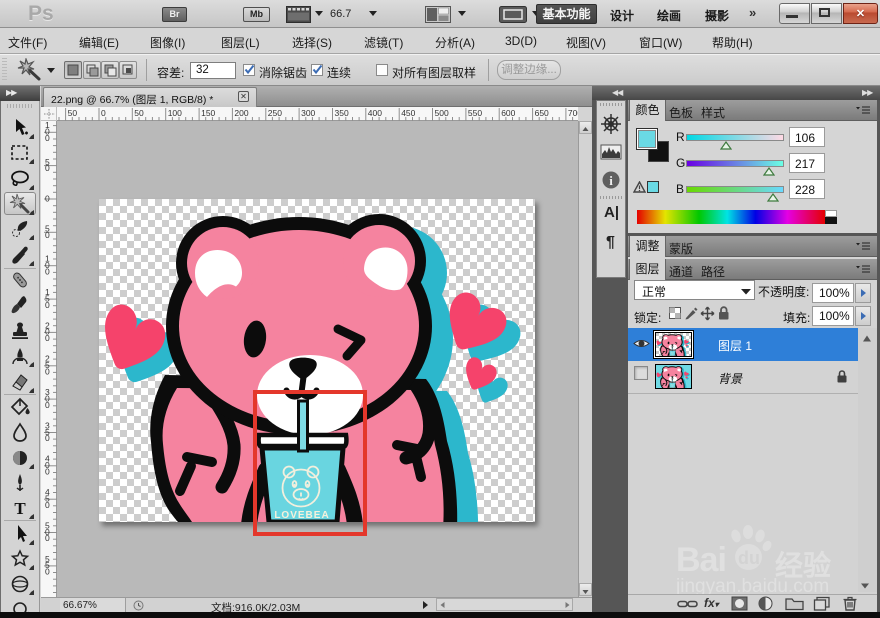  I want to click on svg-text: 200, so click(241, 113).